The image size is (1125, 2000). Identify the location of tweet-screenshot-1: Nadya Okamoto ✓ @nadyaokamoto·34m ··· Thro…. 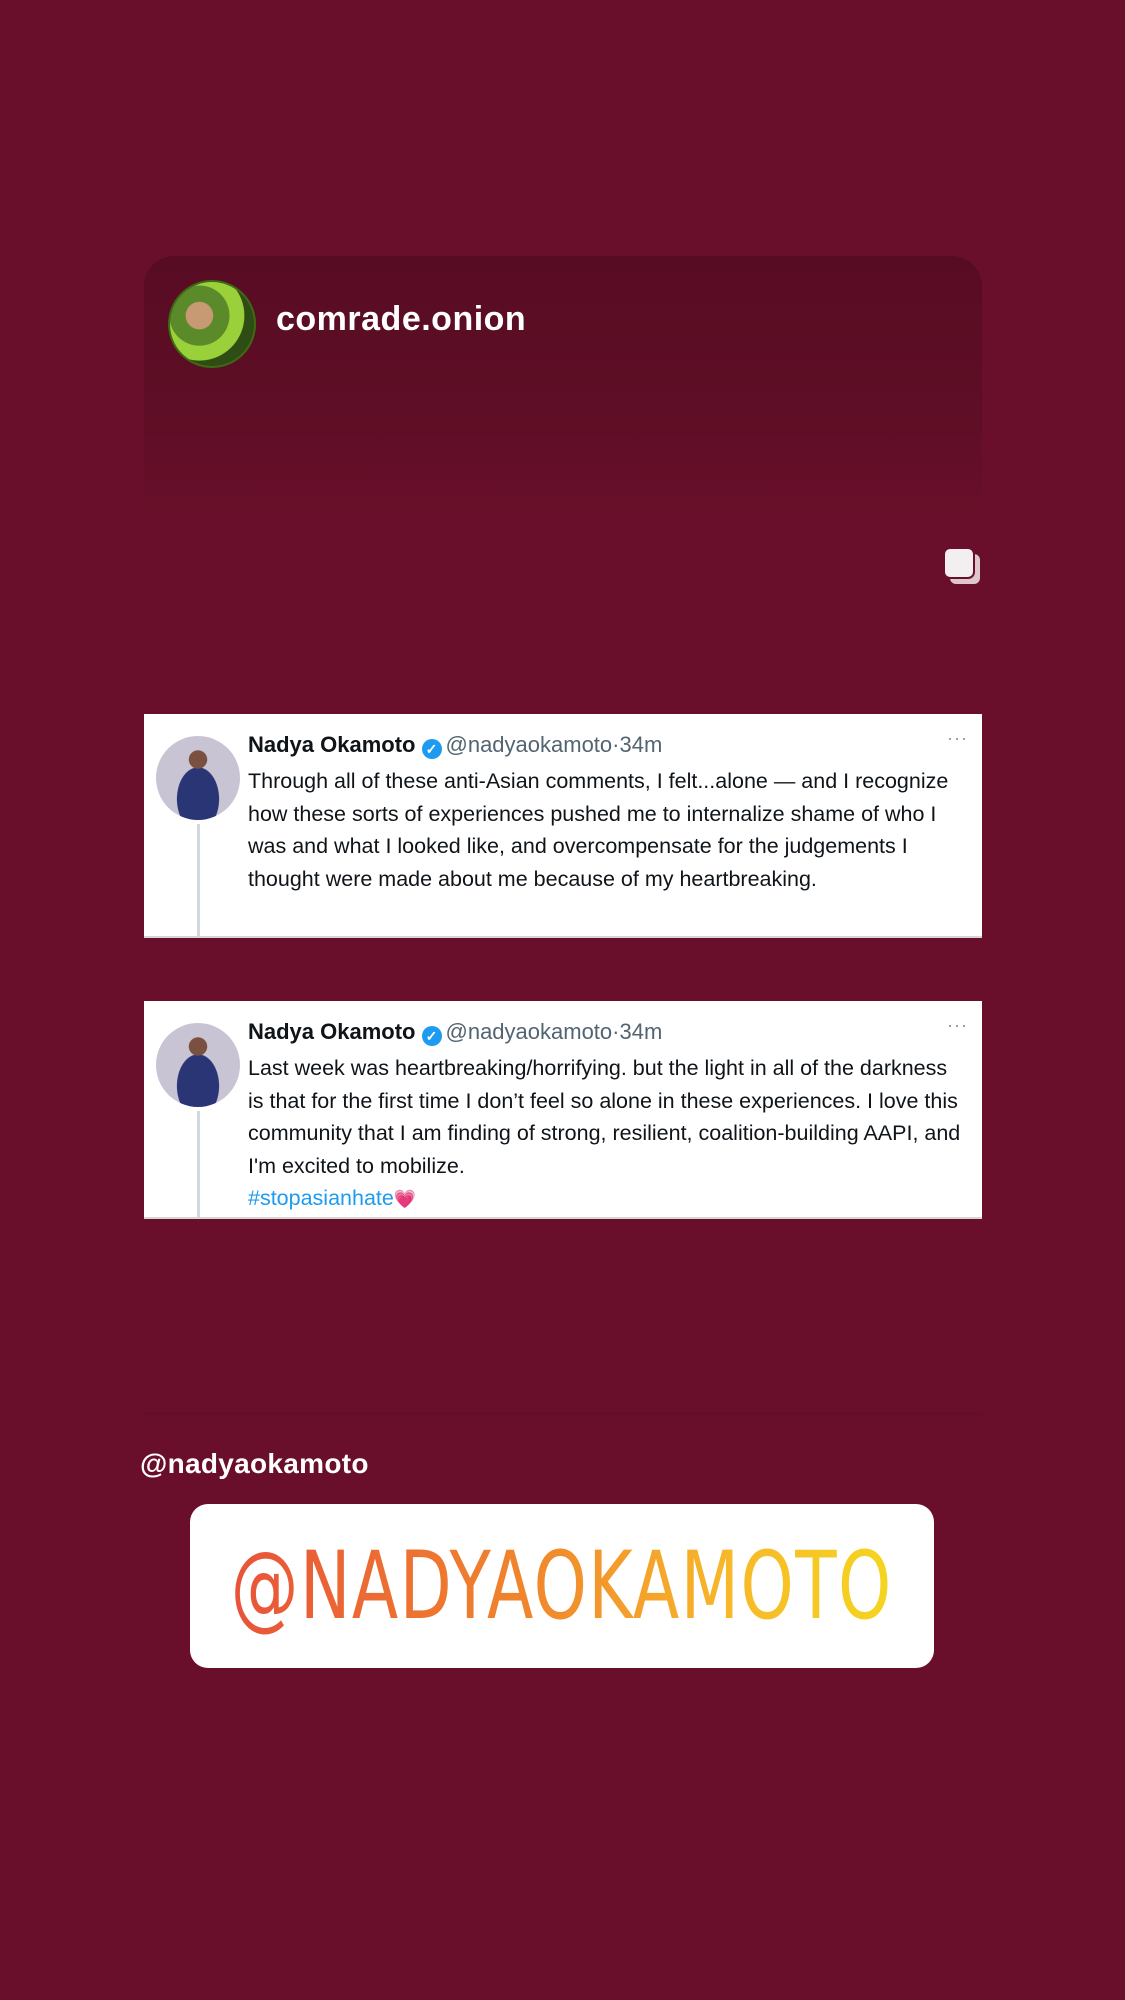
(563, 826).